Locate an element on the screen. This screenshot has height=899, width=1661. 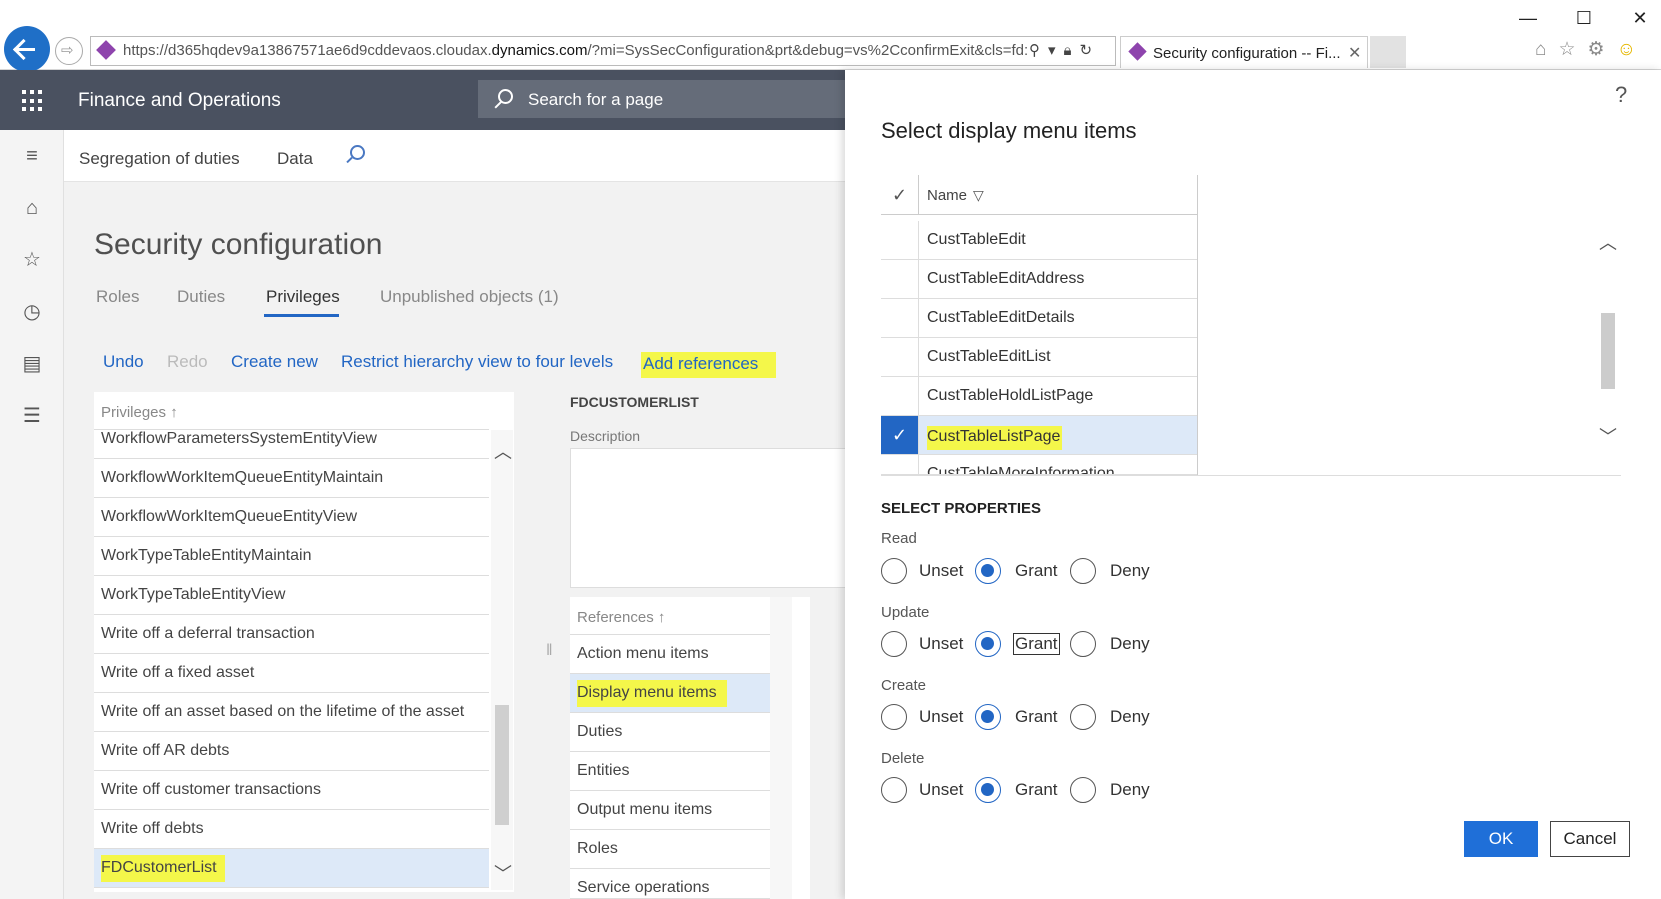
app-launcher-icon is located at coordinates (33, 101).